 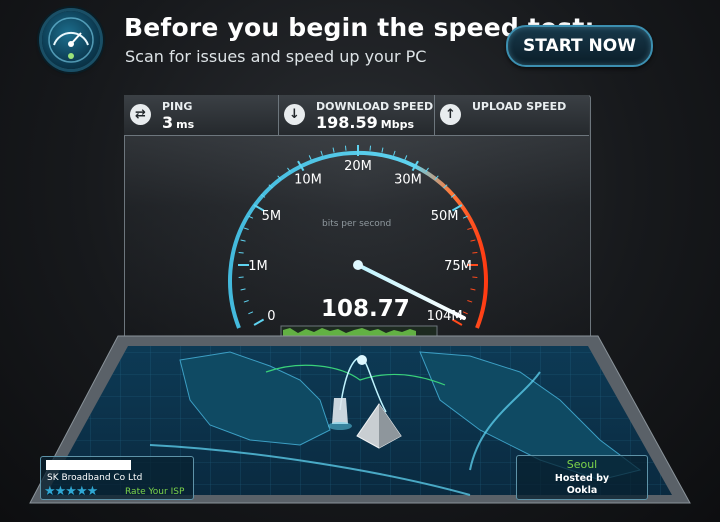 I want to click on server-marker-dot, so click(x=362, y=360).